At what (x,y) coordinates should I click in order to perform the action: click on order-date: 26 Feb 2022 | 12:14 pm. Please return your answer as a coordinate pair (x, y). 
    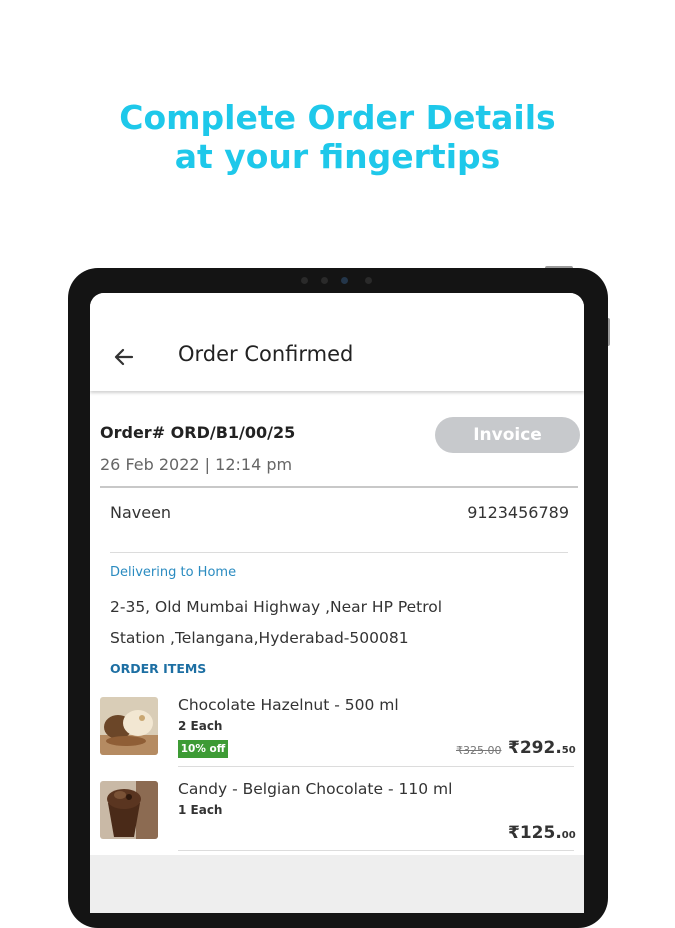
    Looking at the image, I should click on (196, 464).